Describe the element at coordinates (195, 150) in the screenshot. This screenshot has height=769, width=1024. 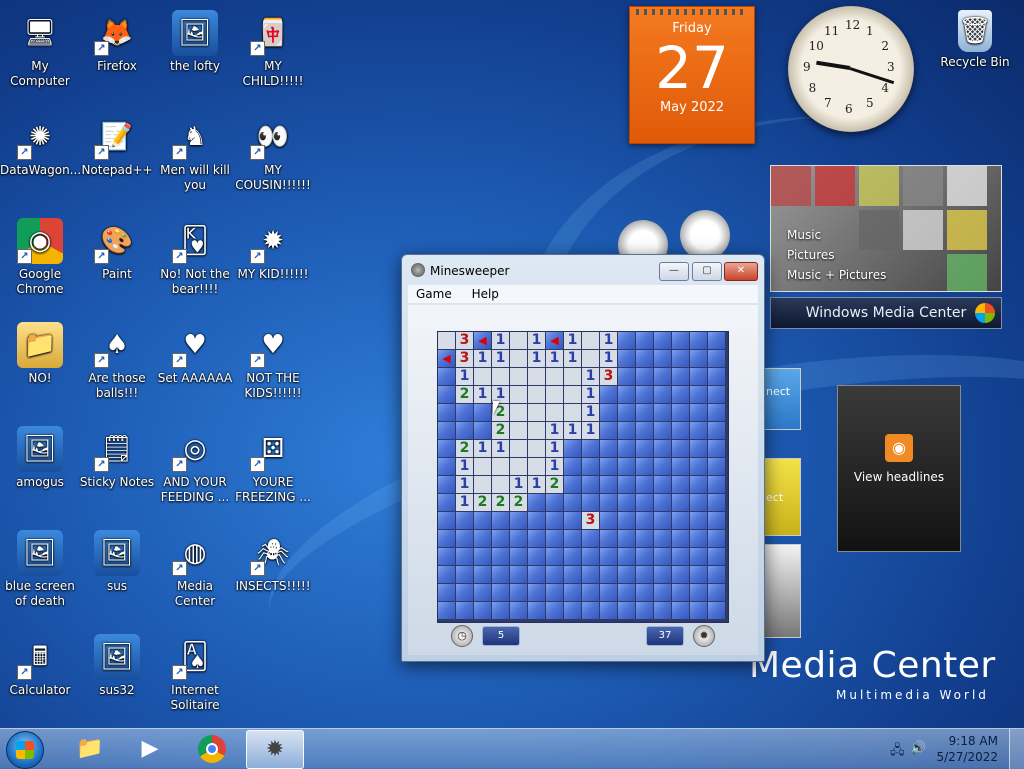
I see `desktop-icon: ♞ ↗ Men will kill you` at that location.